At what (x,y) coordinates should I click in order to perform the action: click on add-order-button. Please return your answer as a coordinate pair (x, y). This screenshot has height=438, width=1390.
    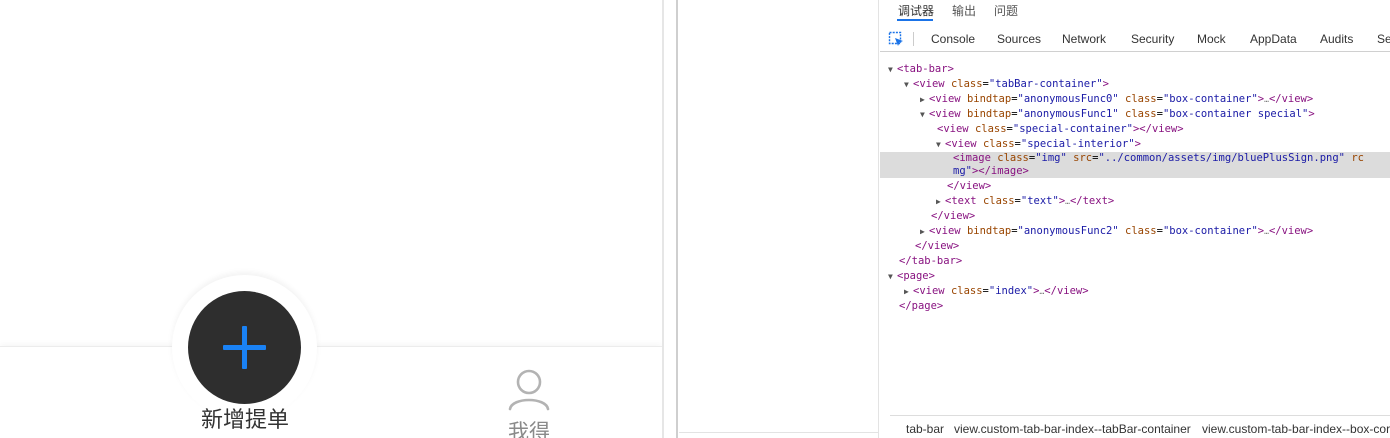
    Looking at the image, I should click on (244, 347).